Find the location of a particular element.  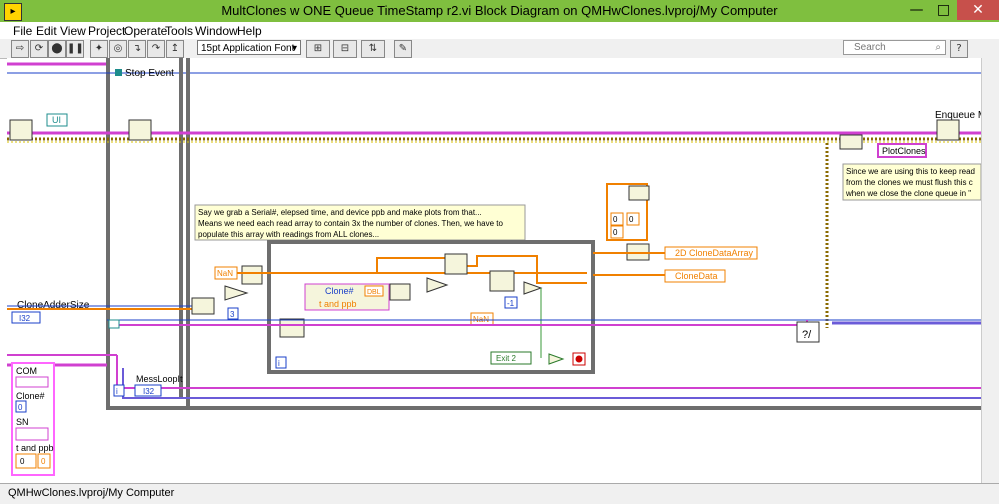

svg-text: SN is located at coordinates (22, 422).